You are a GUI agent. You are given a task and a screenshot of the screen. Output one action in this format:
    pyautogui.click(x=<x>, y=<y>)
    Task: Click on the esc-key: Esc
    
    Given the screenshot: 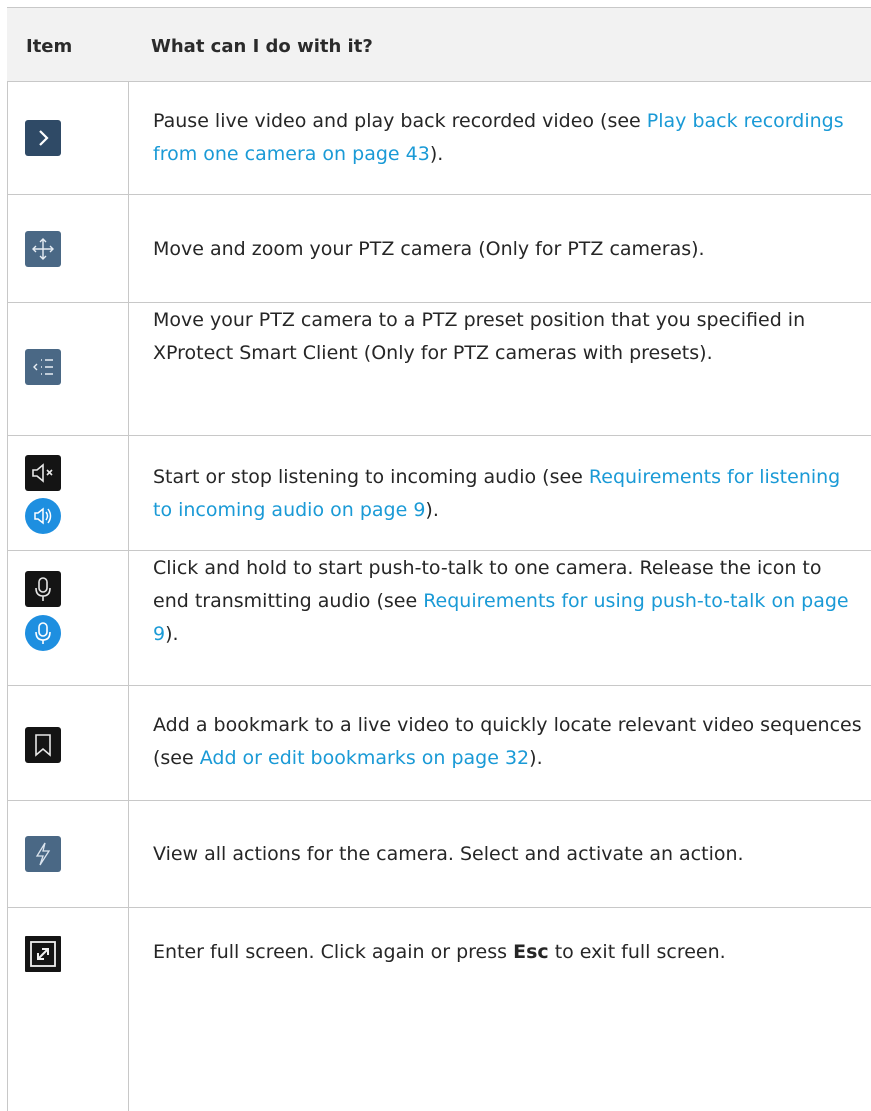 What is the action you would take?
    pyautogui.click(x=531, y=952)
    